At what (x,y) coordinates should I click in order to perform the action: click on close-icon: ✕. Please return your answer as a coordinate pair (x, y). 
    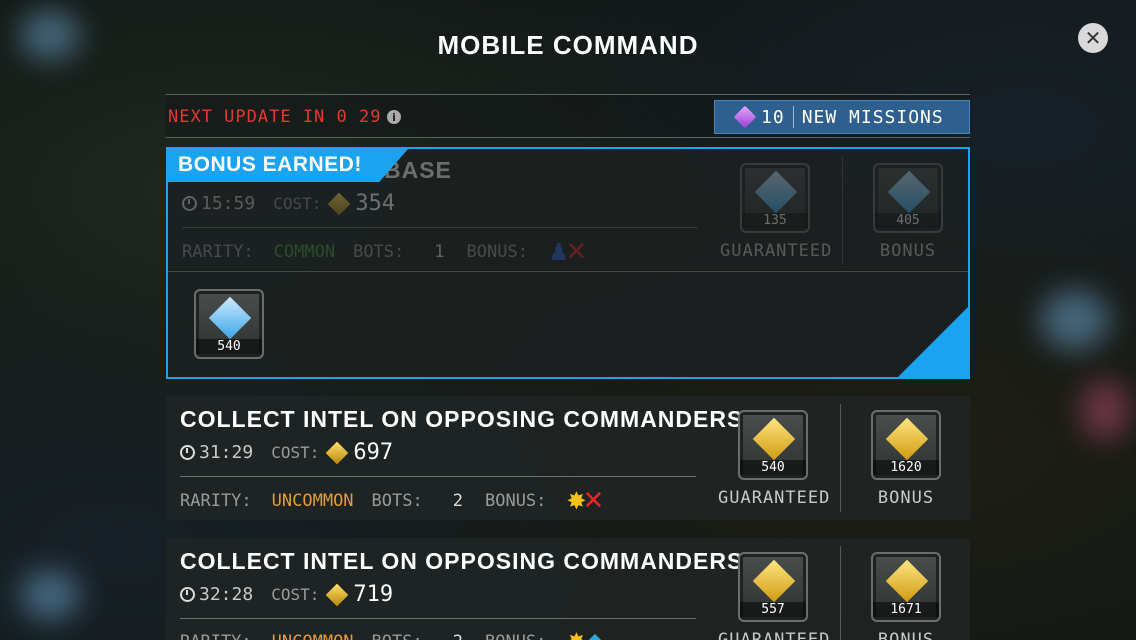
    Looking at the image, I should click on (1093, 38).